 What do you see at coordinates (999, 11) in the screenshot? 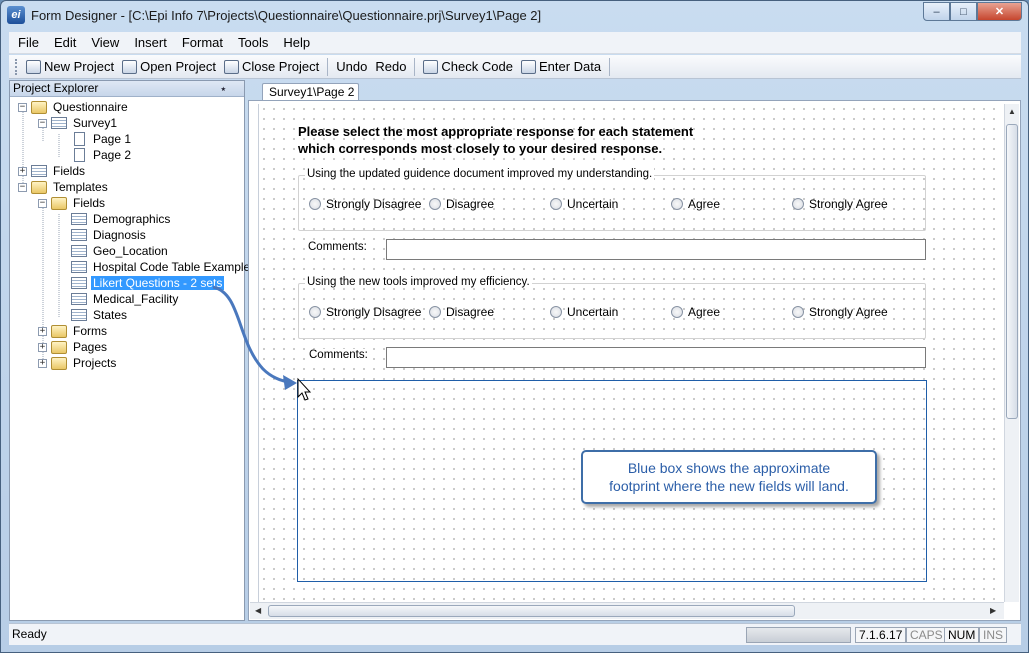
I see `close-button: ✕` at bounding box center [999, 11].